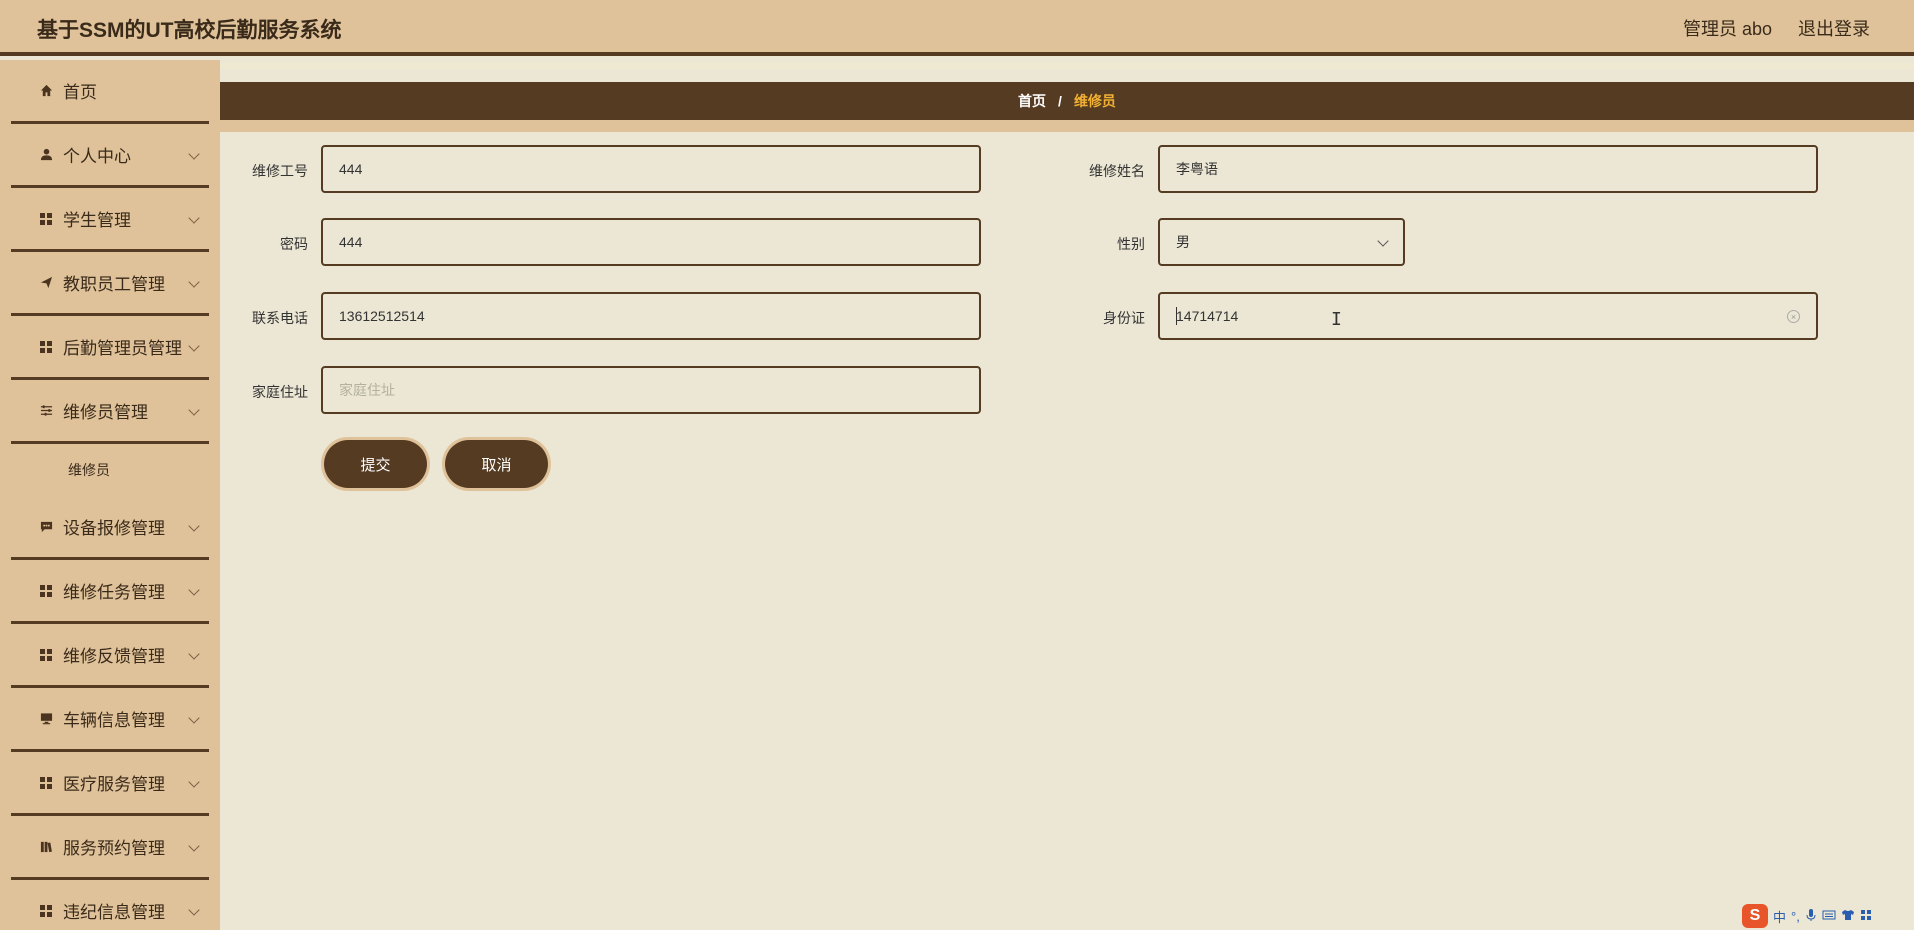 This screenshot has width=1914, height=930. What do you see at coordinates (1207, 316) in the screenshot?
I see `id-card-value: 14714714` at bounding box center [1207, 316].